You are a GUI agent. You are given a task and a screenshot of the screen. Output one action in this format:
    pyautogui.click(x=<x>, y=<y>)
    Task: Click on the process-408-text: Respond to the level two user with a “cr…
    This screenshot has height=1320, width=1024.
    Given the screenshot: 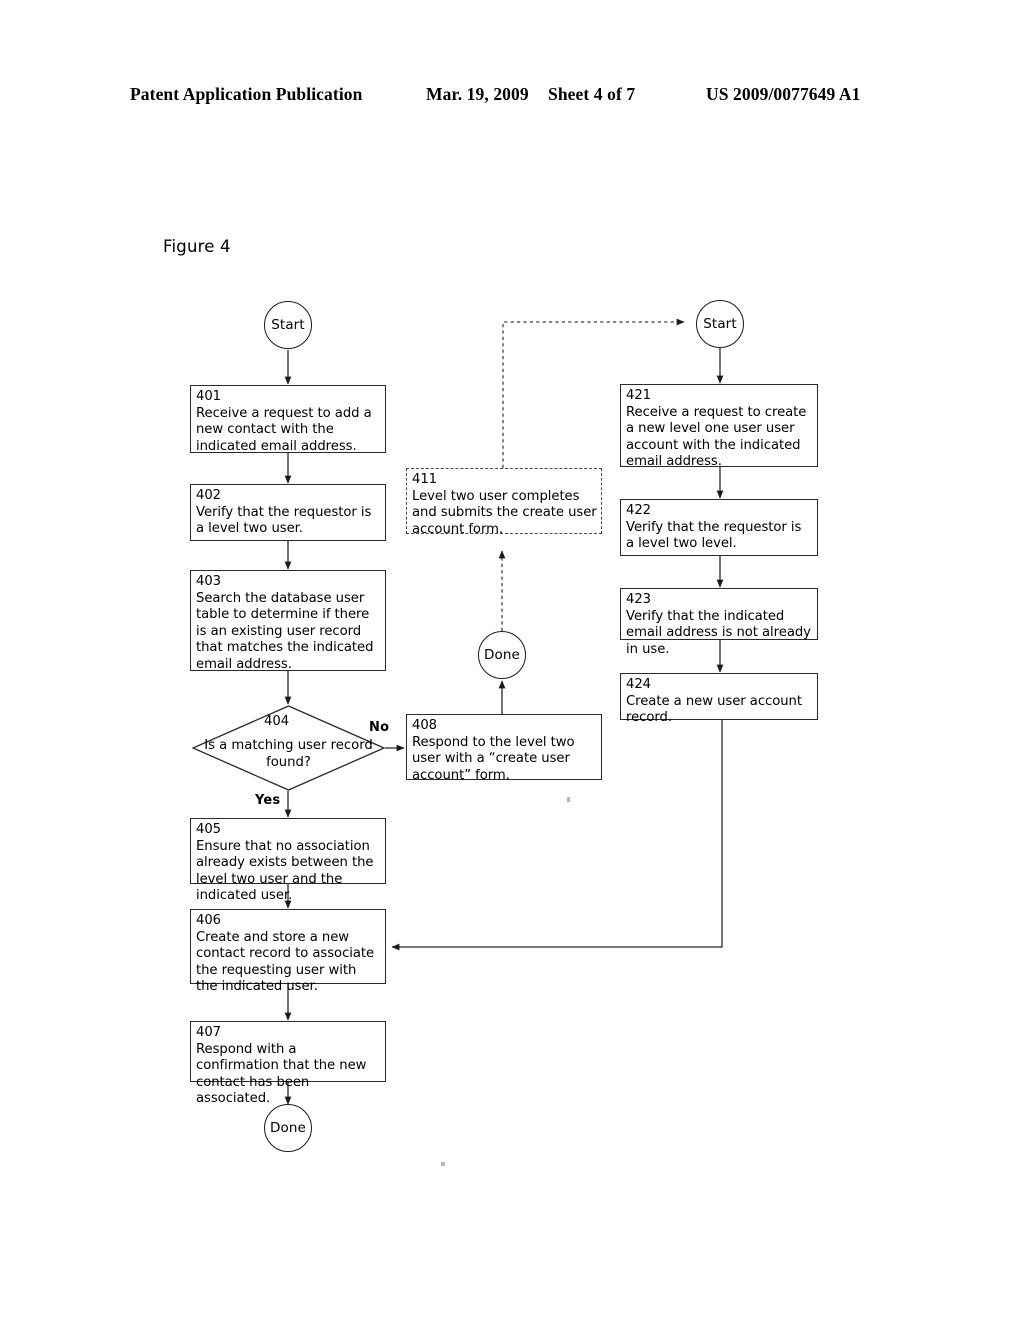 What is the action you would take?
    pyautogui.click(x=493, y=758)
    